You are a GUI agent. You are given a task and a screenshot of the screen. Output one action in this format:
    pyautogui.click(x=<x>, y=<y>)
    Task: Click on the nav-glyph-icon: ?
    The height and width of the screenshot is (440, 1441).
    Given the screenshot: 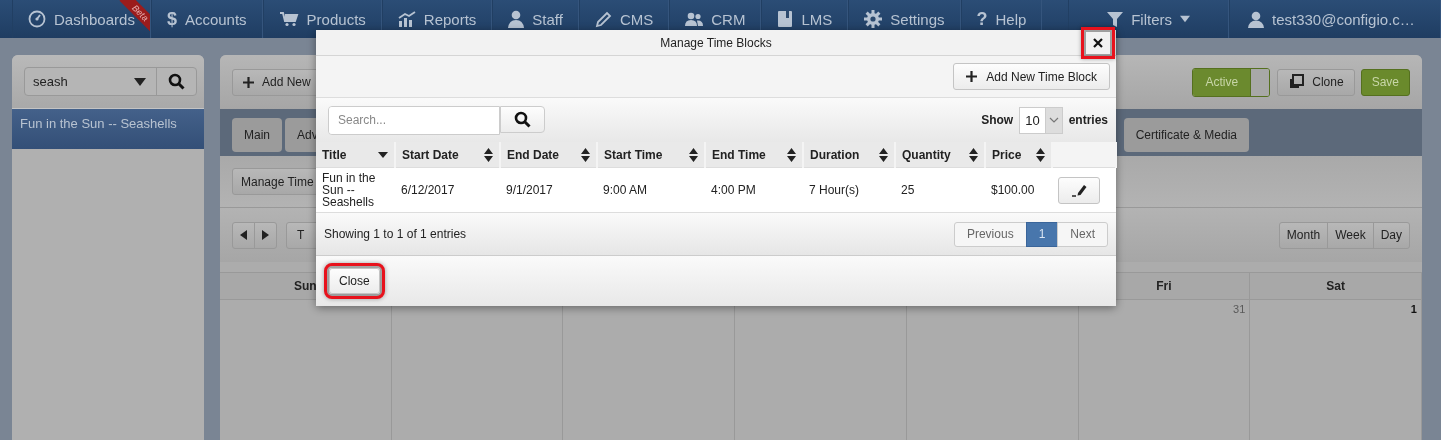 What is the action you would take?
    pyautogui.click(x=982, y=19)
    